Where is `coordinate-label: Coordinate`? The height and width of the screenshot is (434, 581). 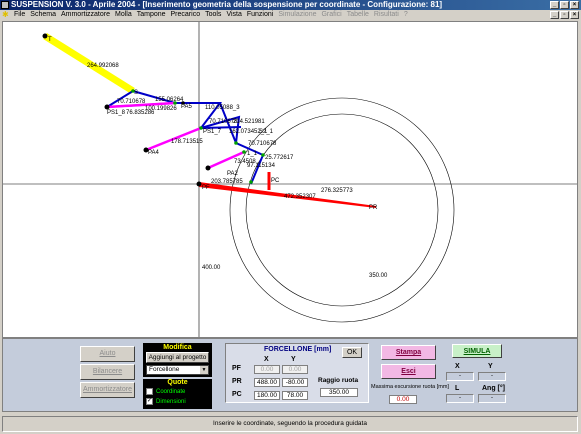
coordinate-label: Coordinate is located at coordinates (171, 391).